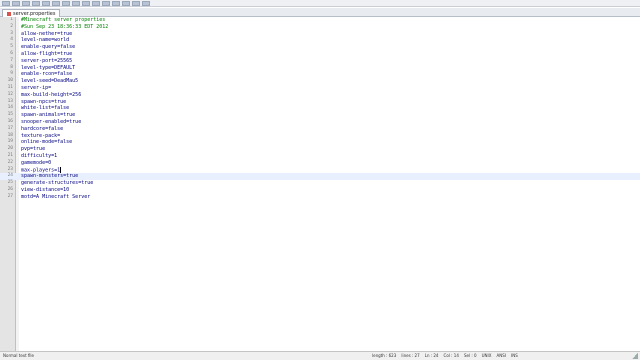 This screenshot has width=640, height=360. I want to click on line-text: difficulty=1, so click(39, 155).